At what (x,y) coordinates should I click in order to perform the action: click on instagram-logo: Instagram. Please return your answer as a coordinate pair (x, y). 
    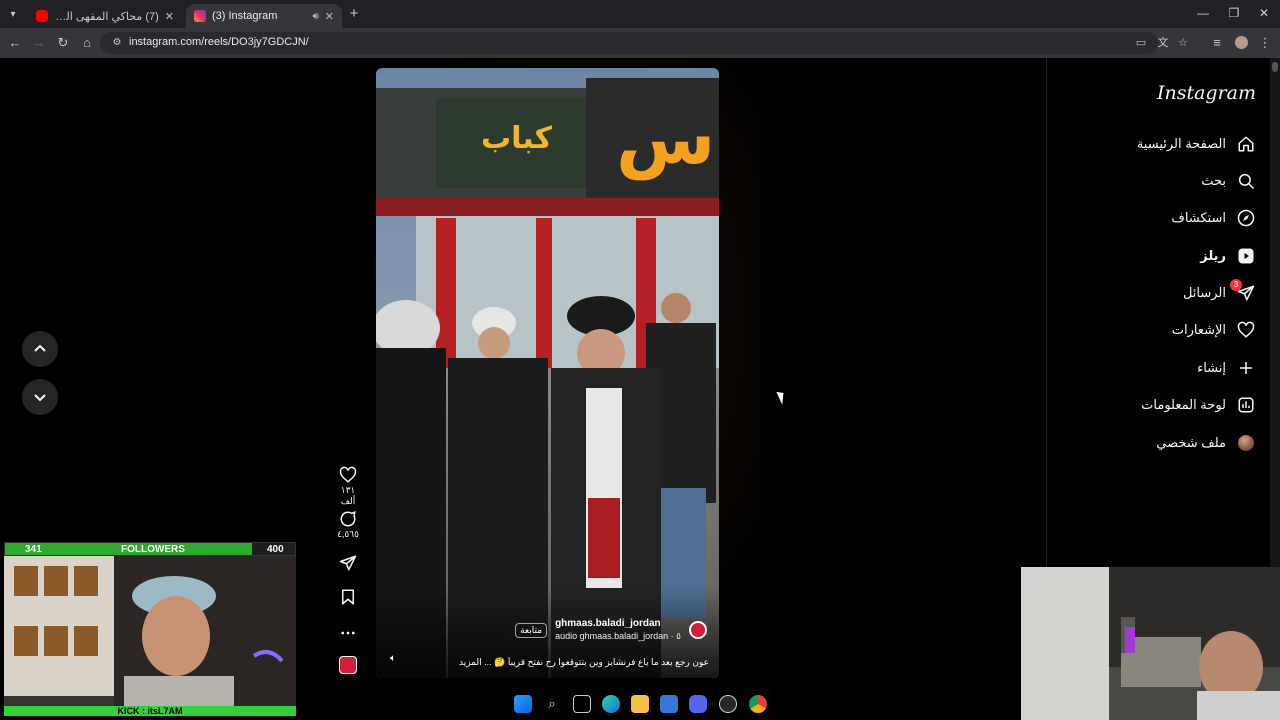
    Looking at the image, I should click on (1206, 93).